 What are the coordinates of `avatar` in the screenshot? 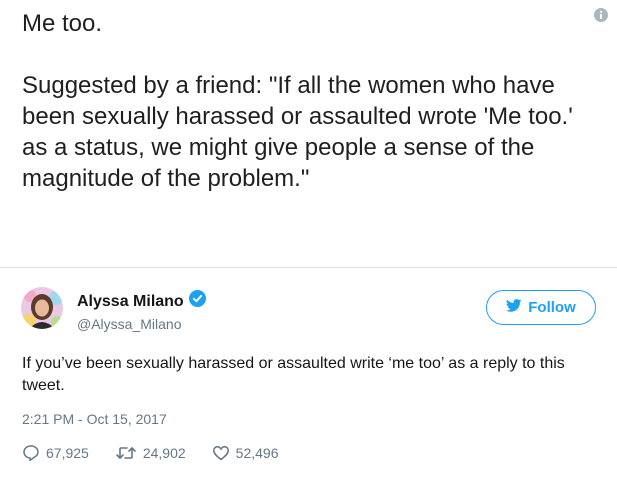 It's located at (42, 308).